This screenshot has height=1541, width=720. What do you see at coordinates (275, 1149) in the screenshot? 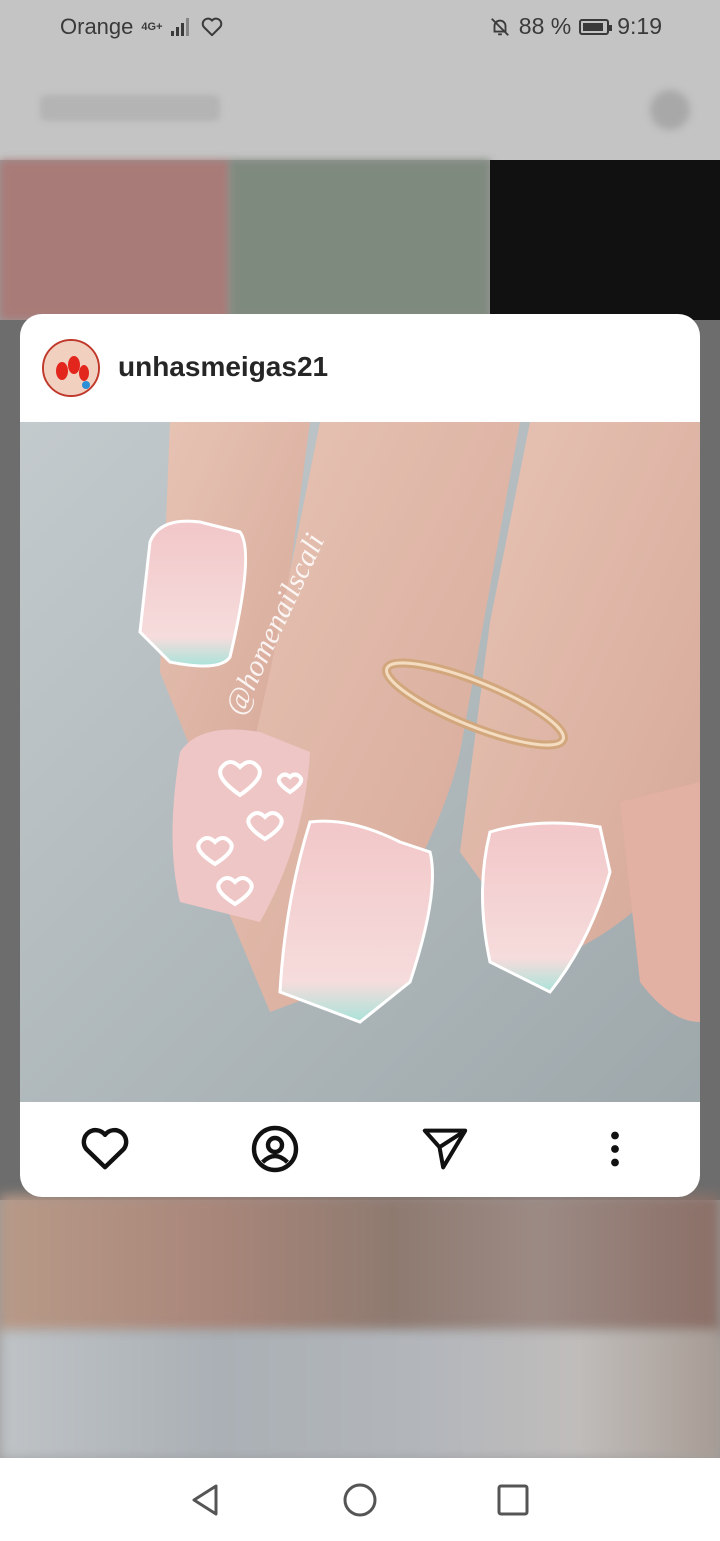
I see `profile-icon` at bounding box center [275, 1149].